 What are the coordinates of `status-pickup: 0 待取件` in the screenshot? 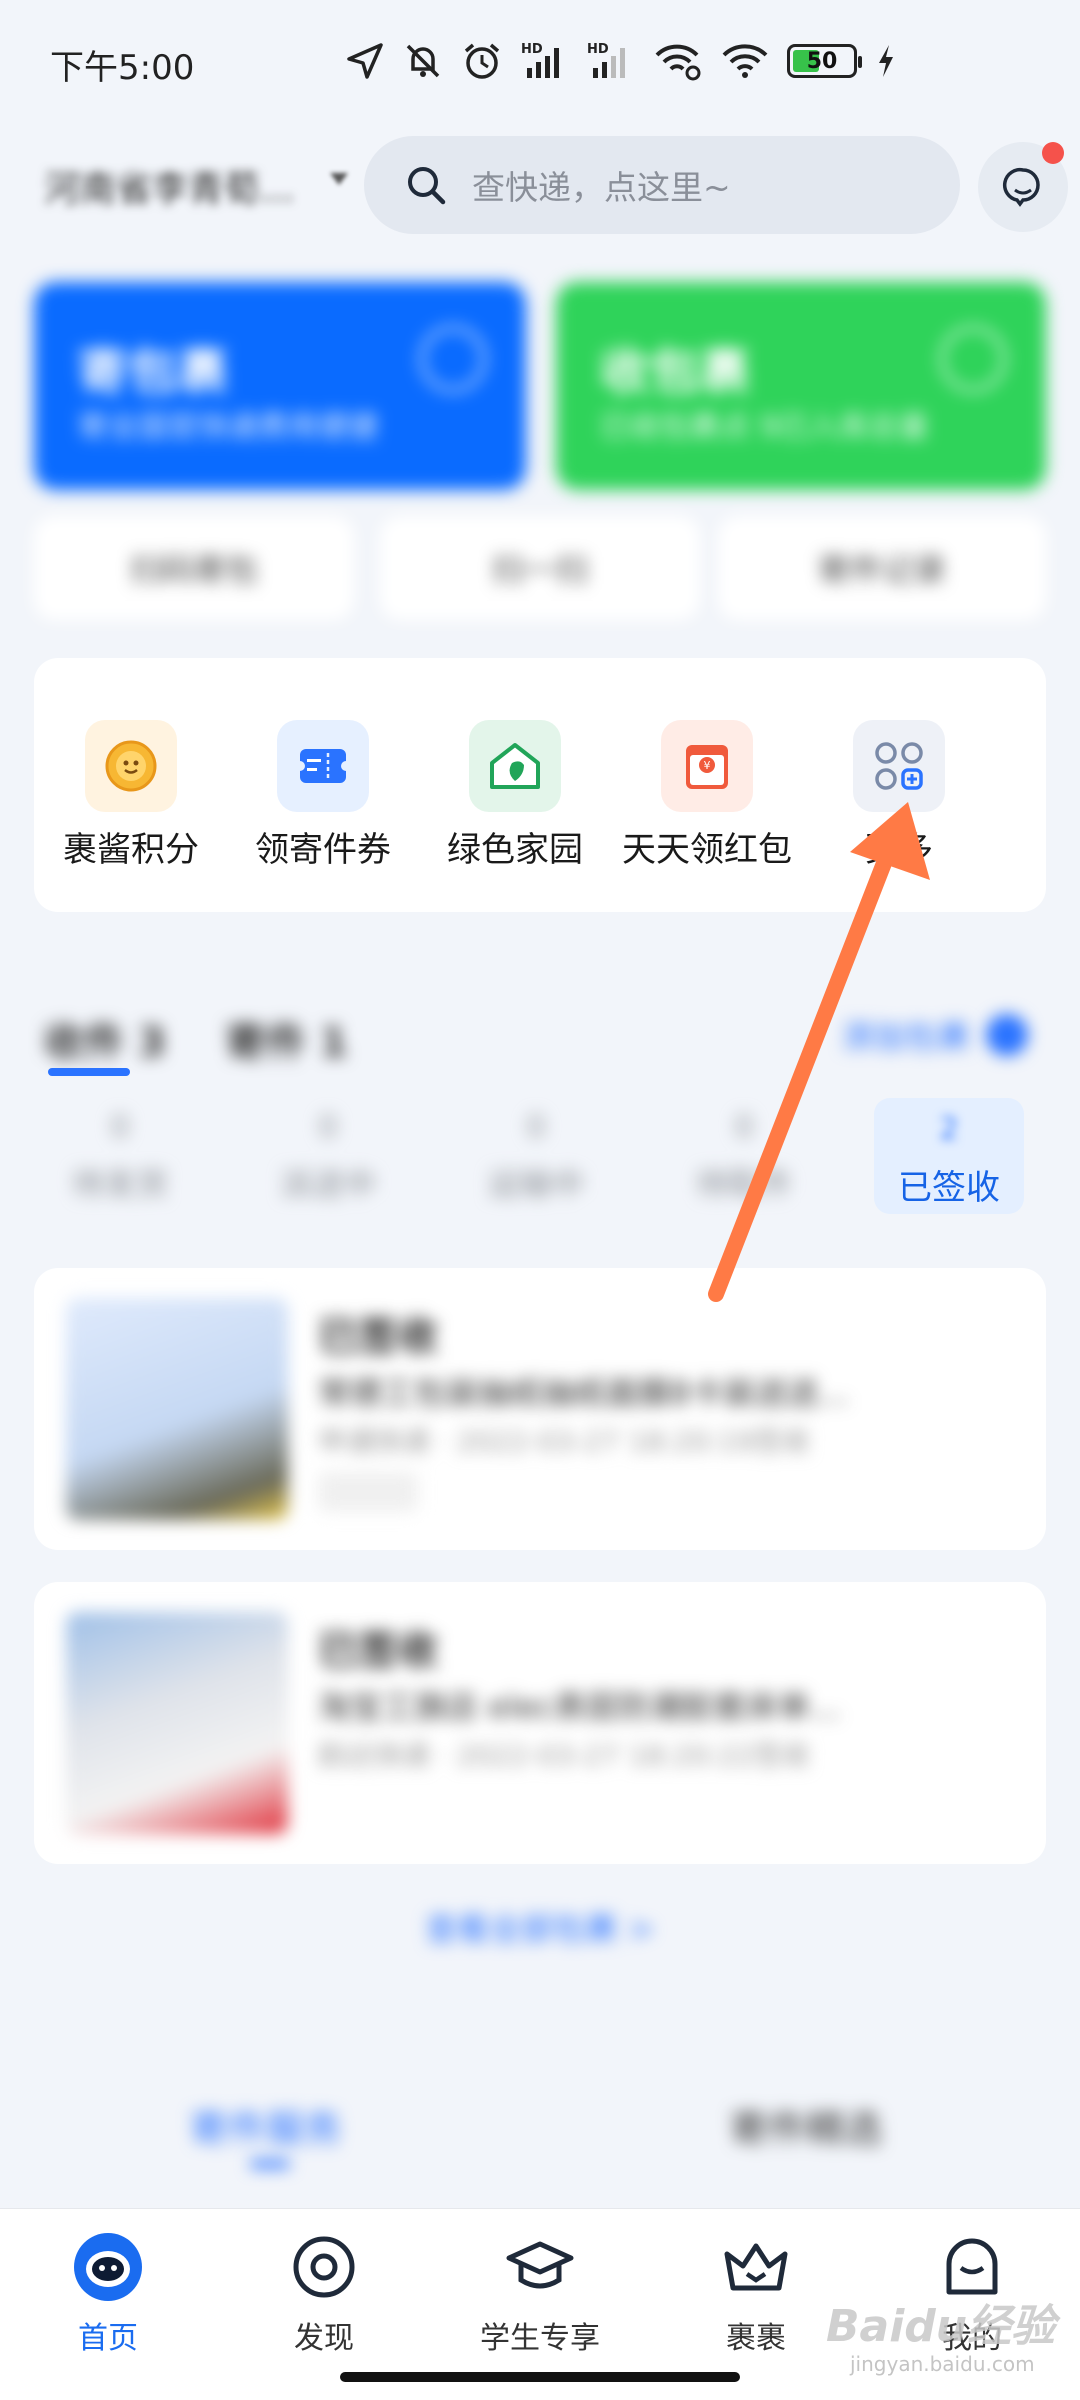 It's located at (744, 1157).